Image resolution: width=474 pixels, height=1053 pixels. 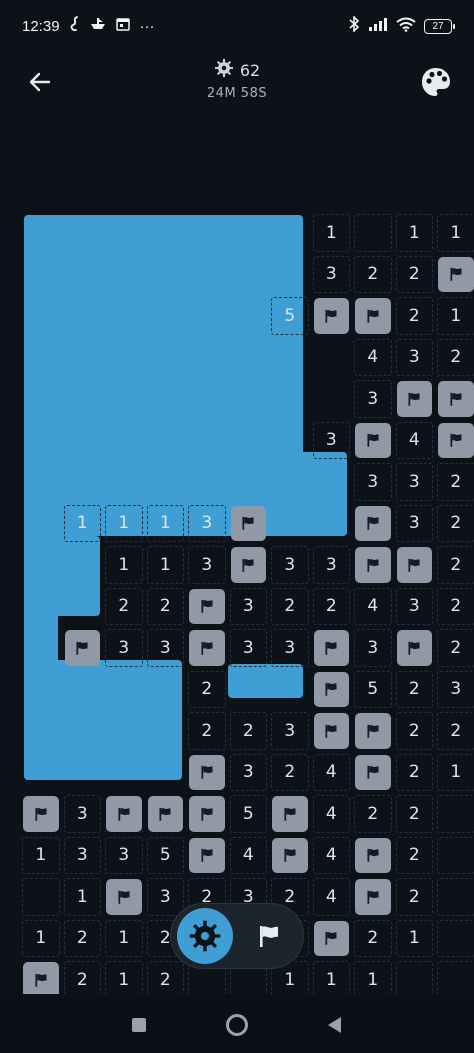 I want to click on back-nav-button, so click(x=335, y=1025).